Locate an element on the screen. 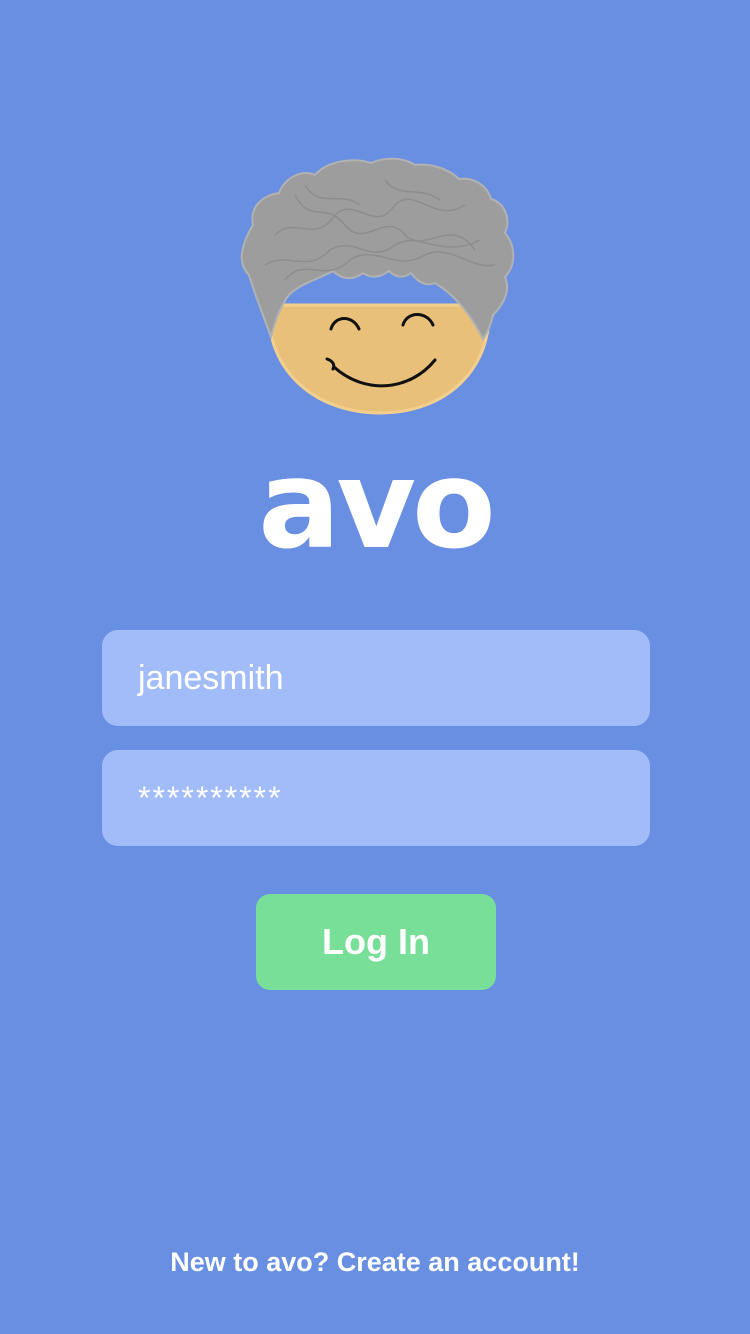  username-field: janesmith is located at coordinates (376, 678).